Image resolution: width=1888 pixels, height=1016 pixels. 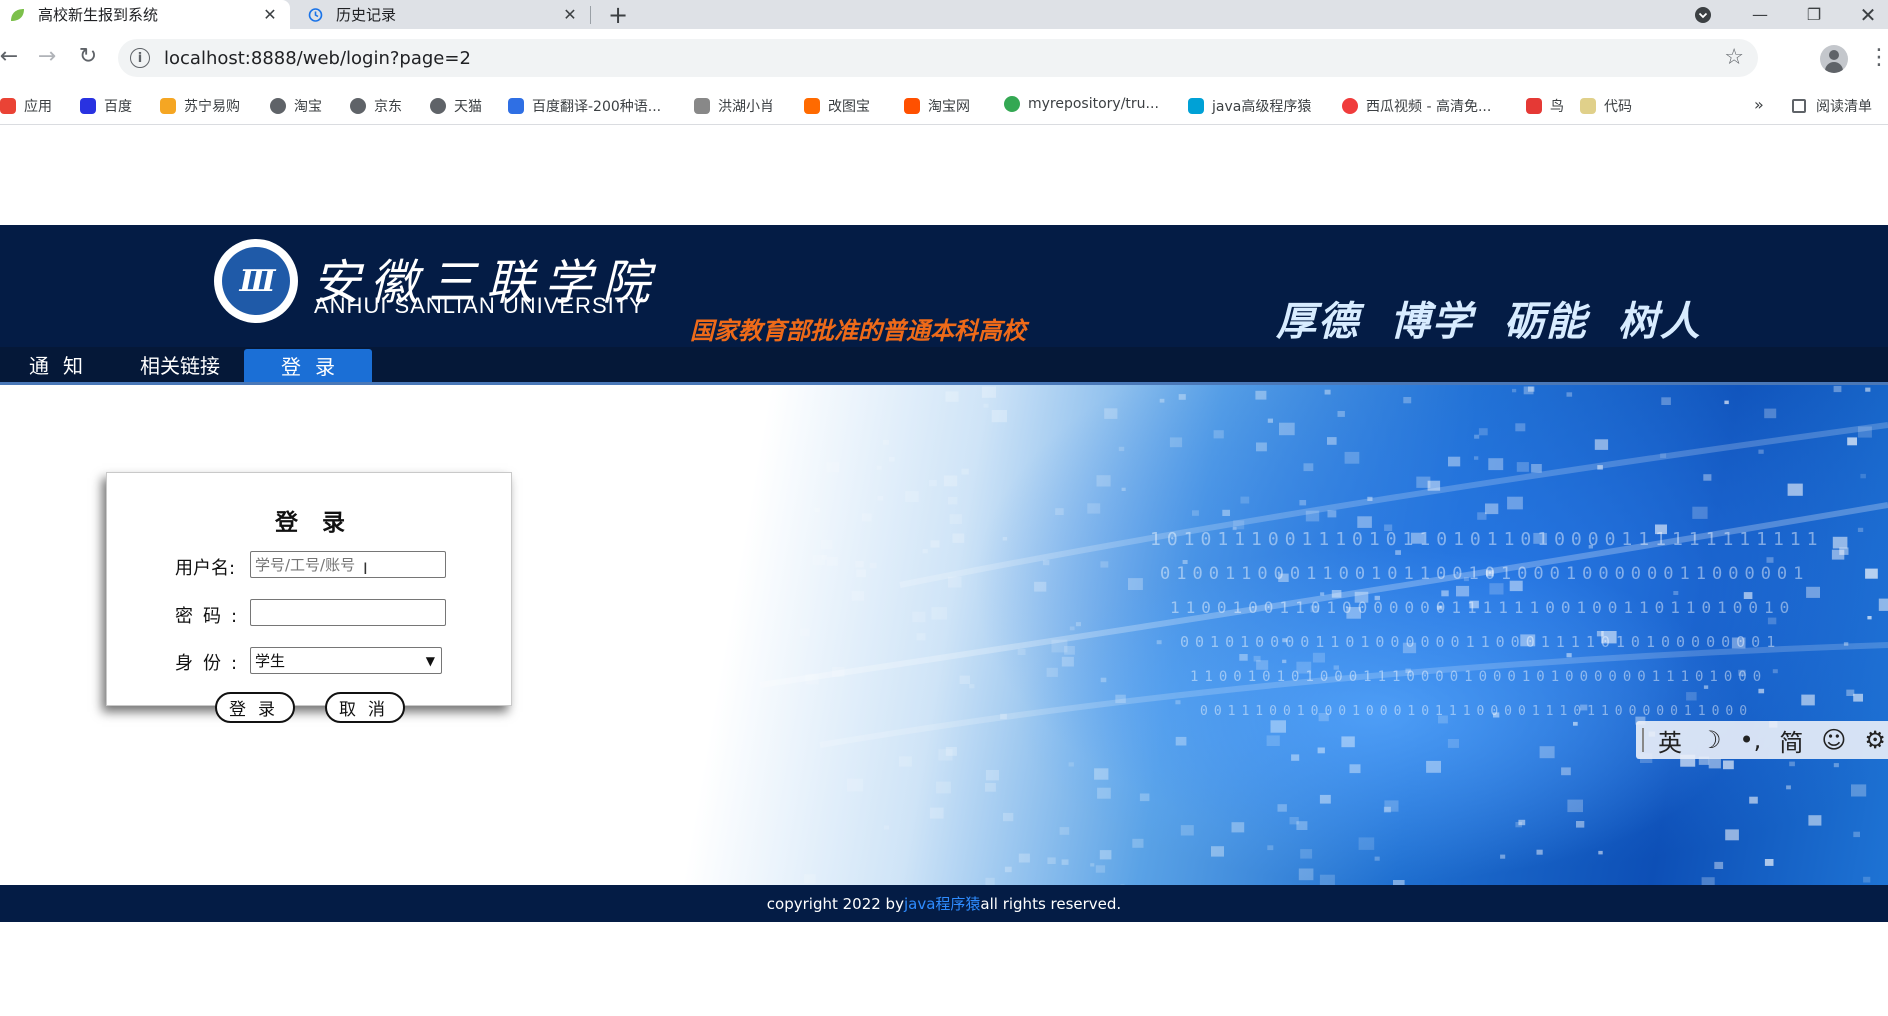 What do you see at coordinates (12, 56) in the screenshot?
I see `back-arrow-icon: ←` at bounding box center [12, 56].